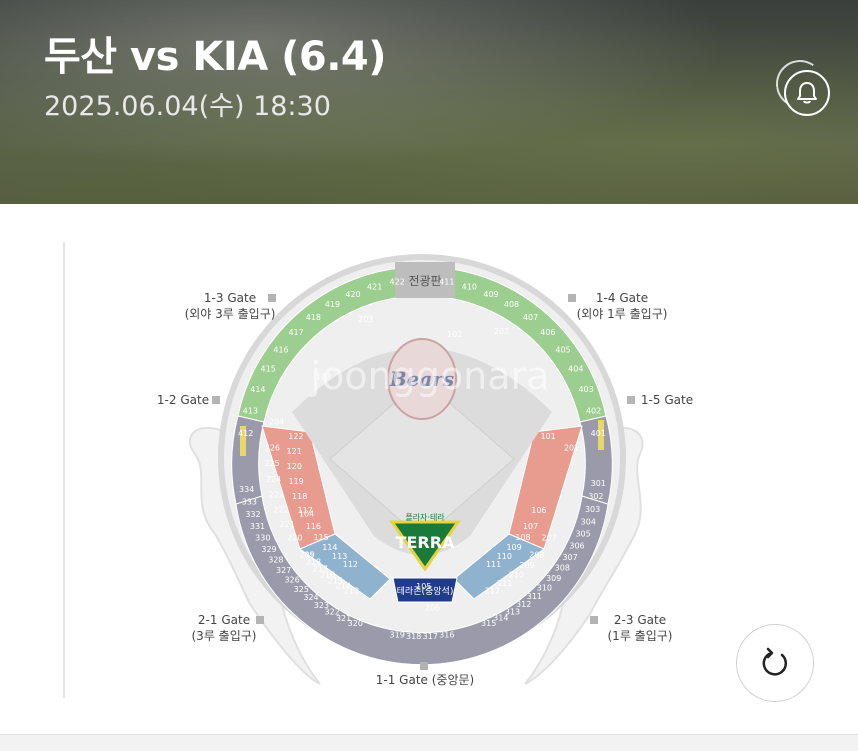 This screenshot has width=858, height=751. Describe the element at coordinates (275, 560) in the screenshot. I see `section-328: 328` at that location.